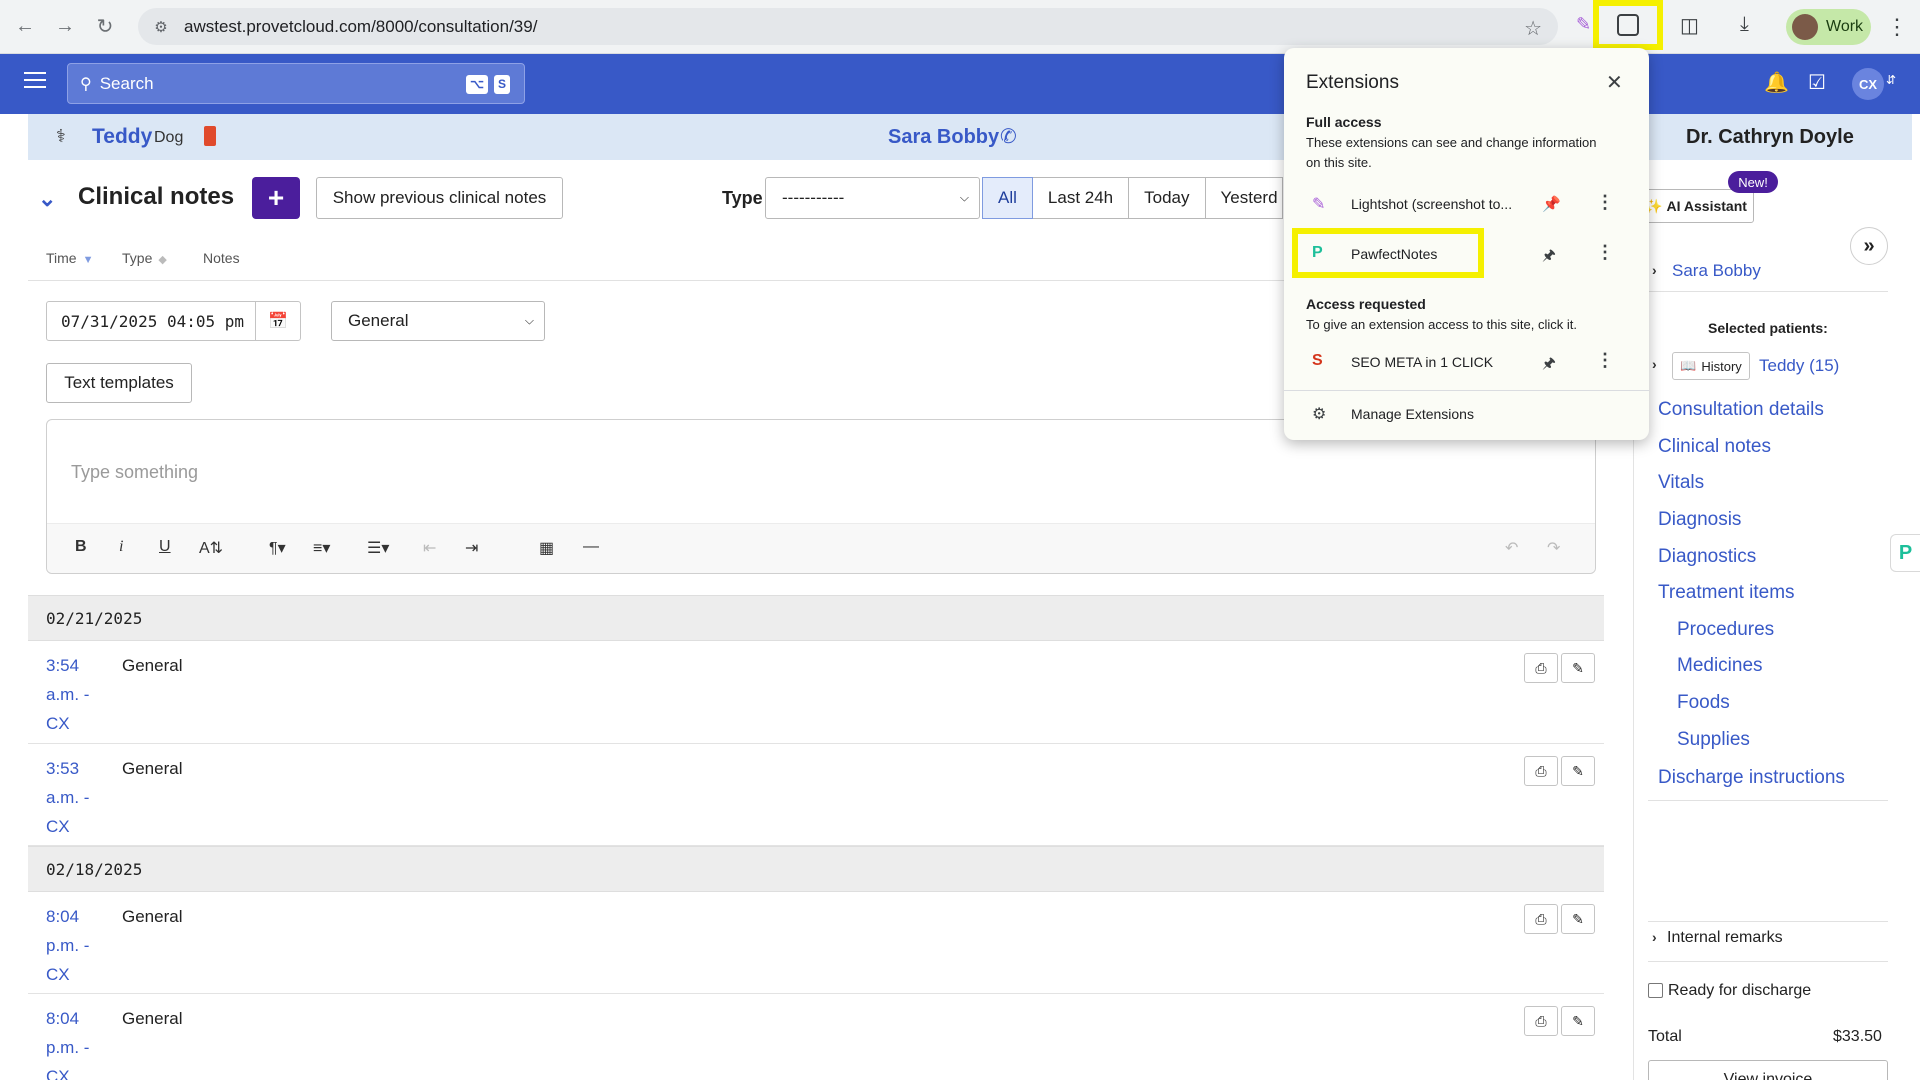 This screenshot has width=1920, height=1080. I want to click on pin-filled-icon: 📌, so click(1551, 204).